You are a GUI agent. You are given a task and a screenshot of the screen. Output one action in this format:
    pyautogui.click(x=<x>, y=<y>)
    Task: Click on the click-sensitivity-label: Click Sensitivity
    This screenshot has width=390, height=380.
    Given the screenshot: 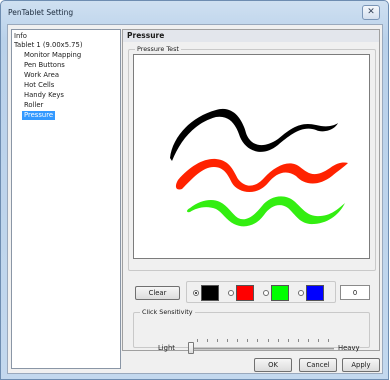 What is the action you would take?
    pyautogui.click(x=167, y=312)
    